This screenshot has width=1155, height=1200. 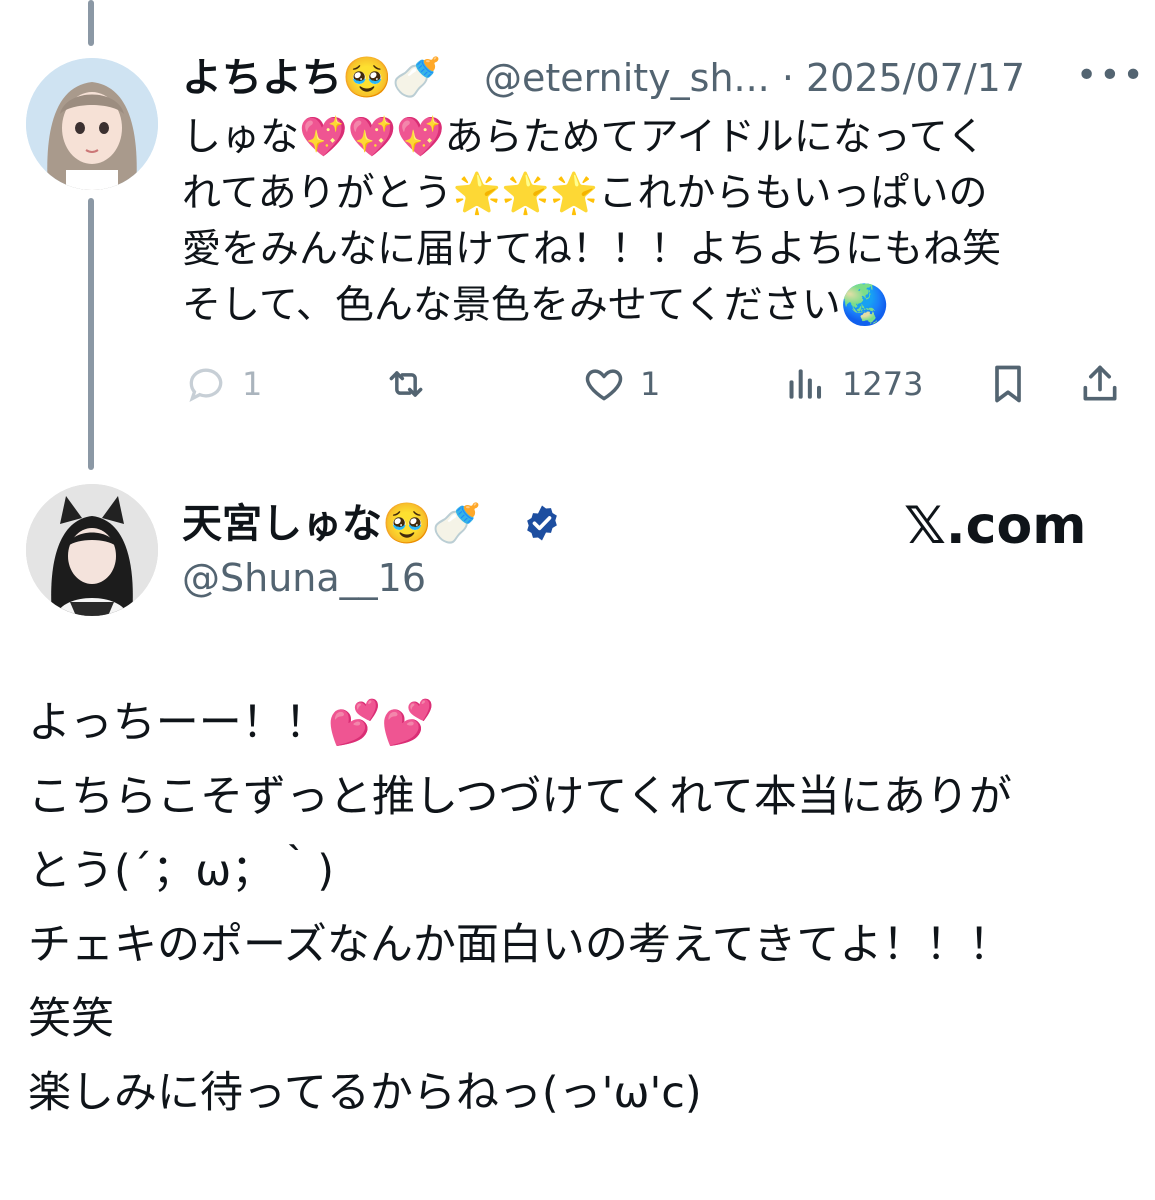 What do you see at coordinates (252, 384) in the screenshot?
I see `reply-count: 1` at bounding box center [252, 384].